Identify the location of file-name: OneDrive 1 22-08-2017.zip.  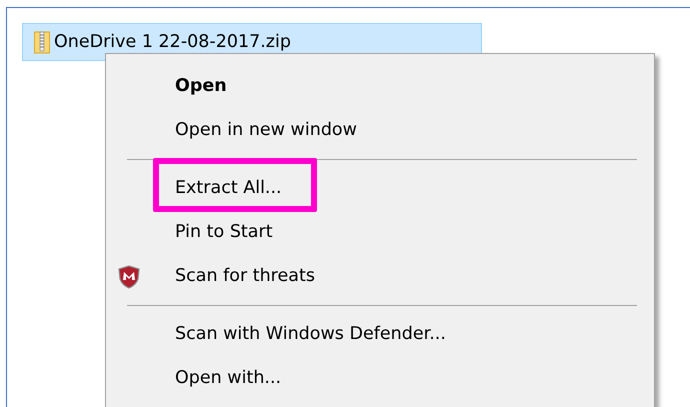
(172, 42).